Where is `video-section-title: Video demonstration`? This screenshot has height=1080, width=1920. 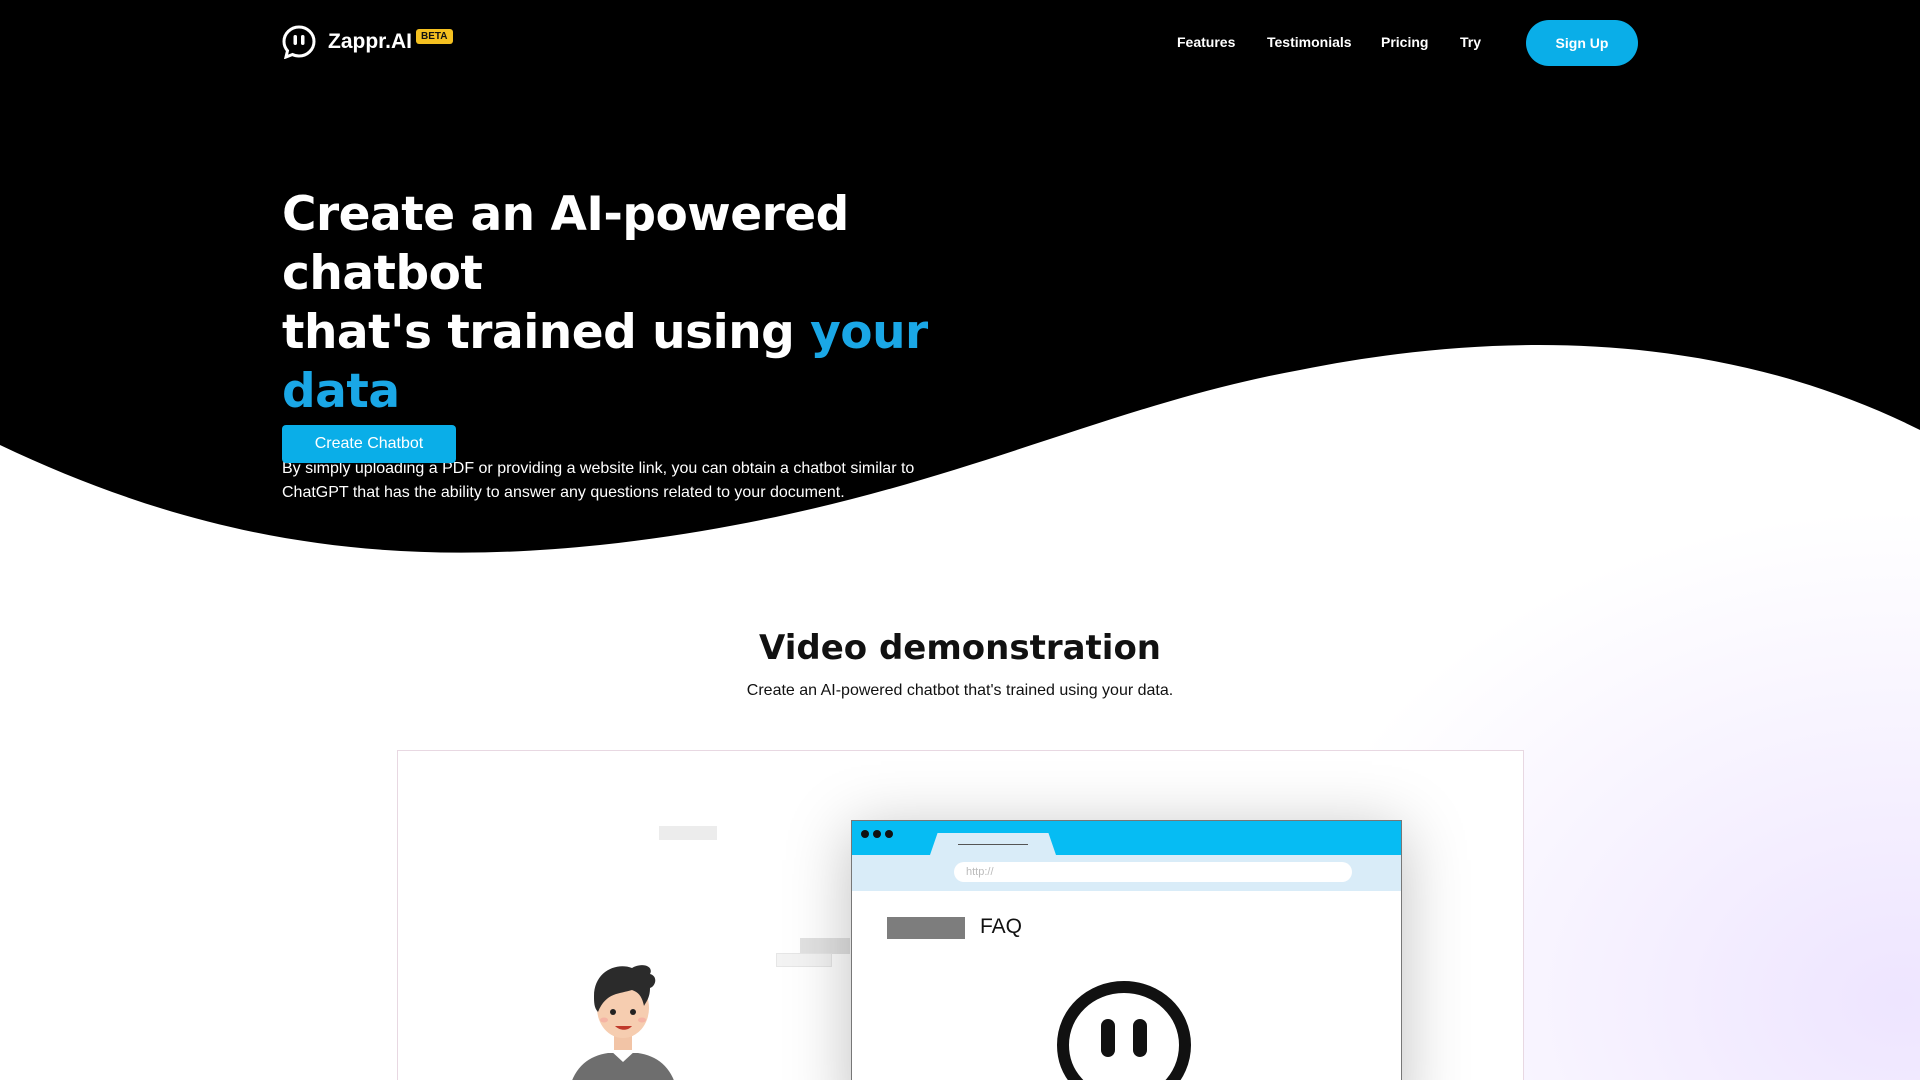
video-section-title: Video demonstration is located at coordinates (960, 648).